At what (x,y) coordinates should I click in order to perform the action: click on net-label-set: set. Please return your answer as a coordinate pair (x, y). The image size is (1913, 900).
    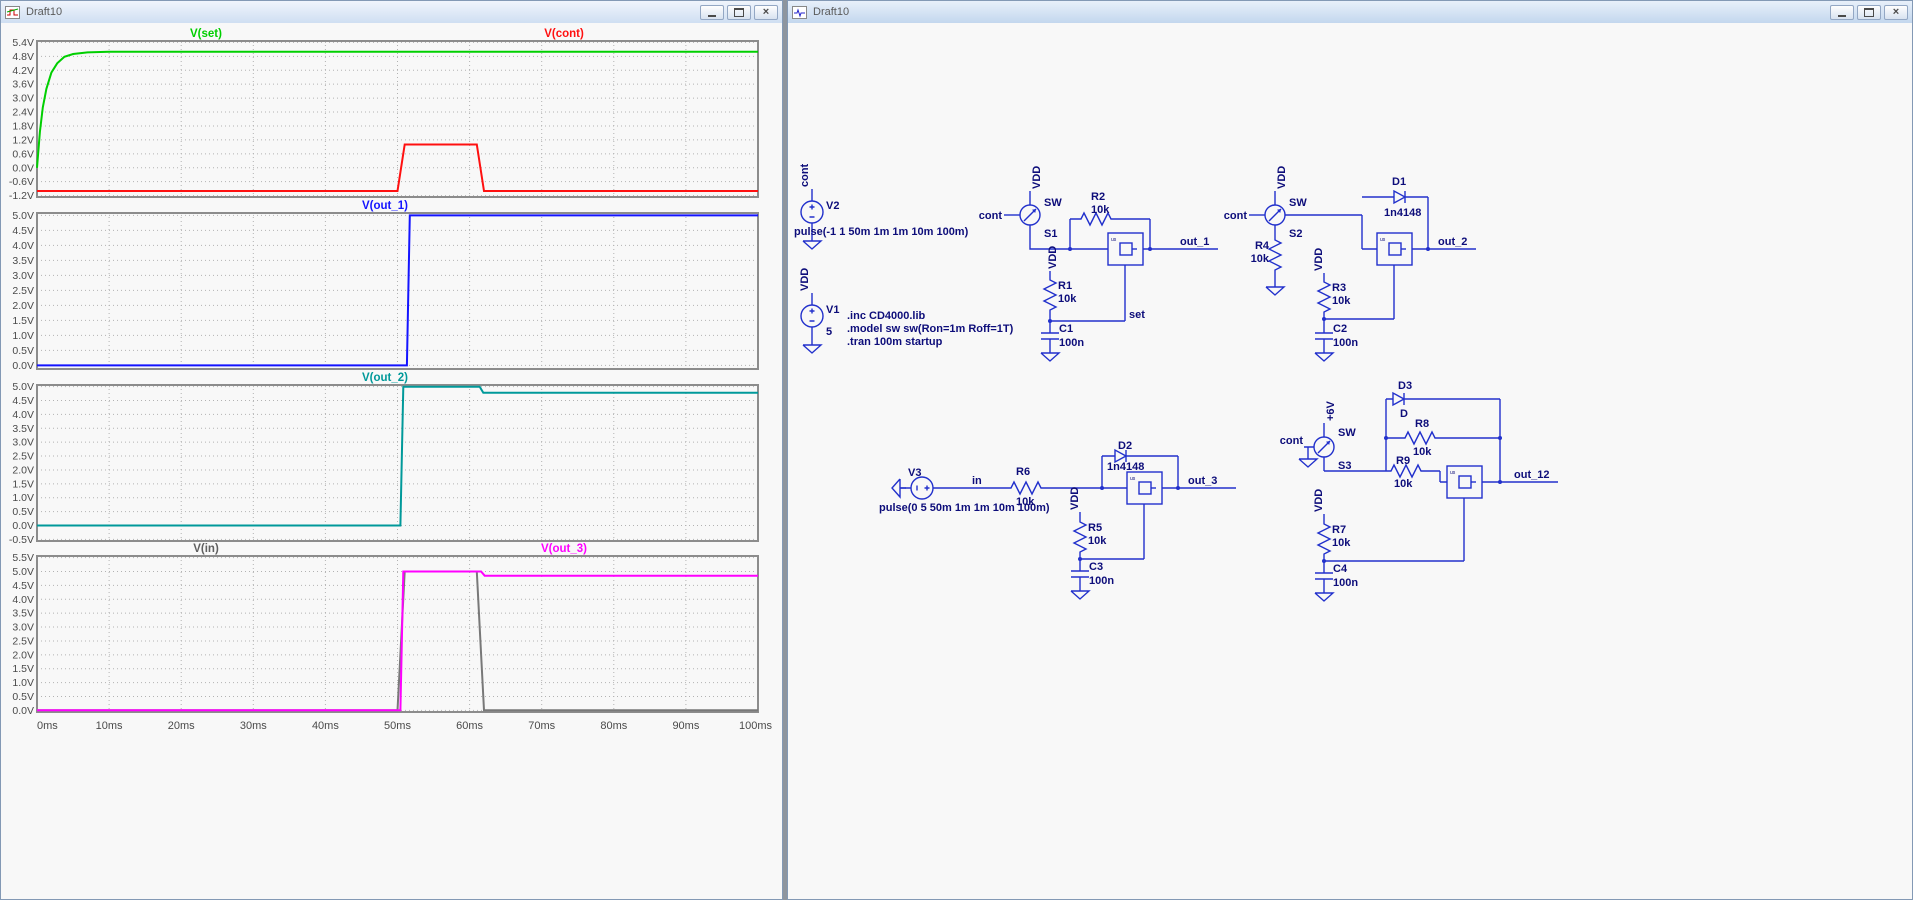
    Looking at the image, I should click on (1137, 315).